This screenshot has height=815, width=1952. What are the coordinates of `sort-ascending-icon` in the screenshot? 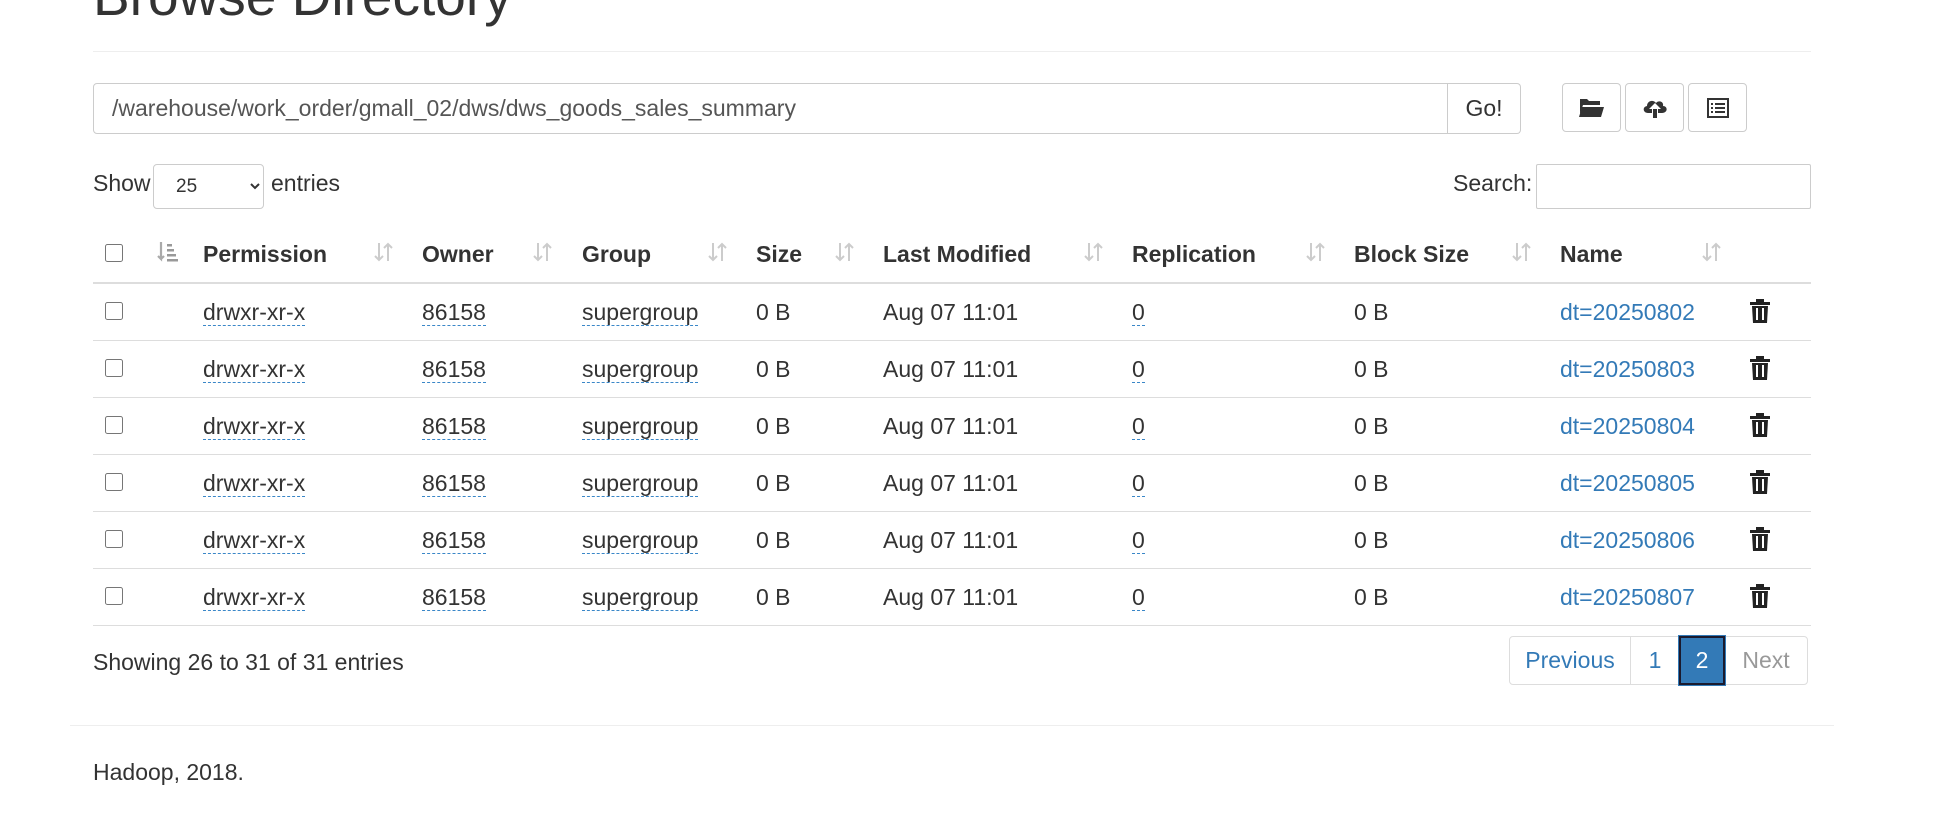 It's located at (168, 254).